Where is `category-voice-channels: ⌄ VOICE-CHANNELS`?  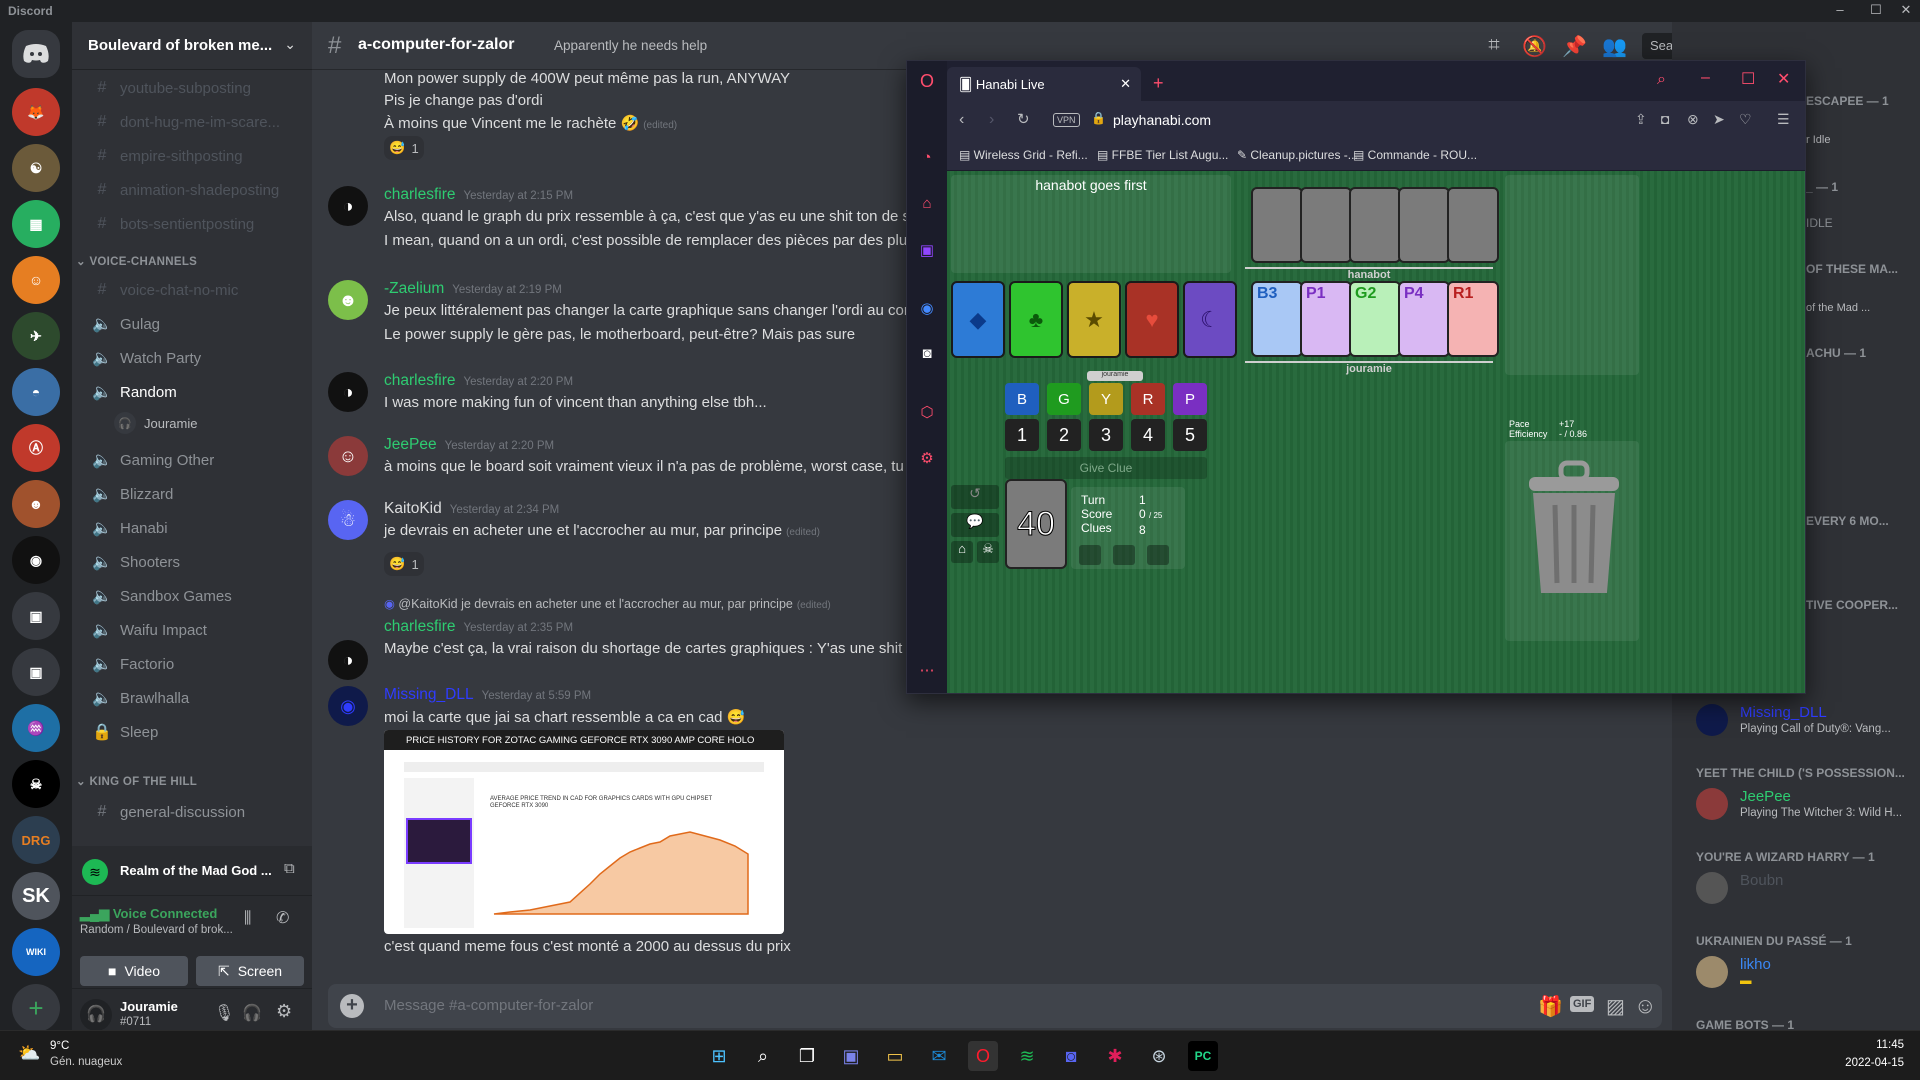 category-voice-channels: ⌄ VOICE-CHANNELS is located at coordinates (136, 261).